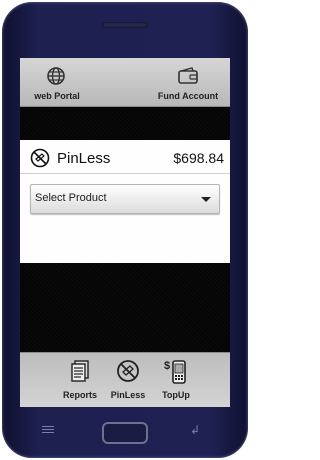 The width and height of the screenshot is (320, 460). Describe the element at coordinates (188, 78) in the screenshot. I see `wallet-icon` at that location.